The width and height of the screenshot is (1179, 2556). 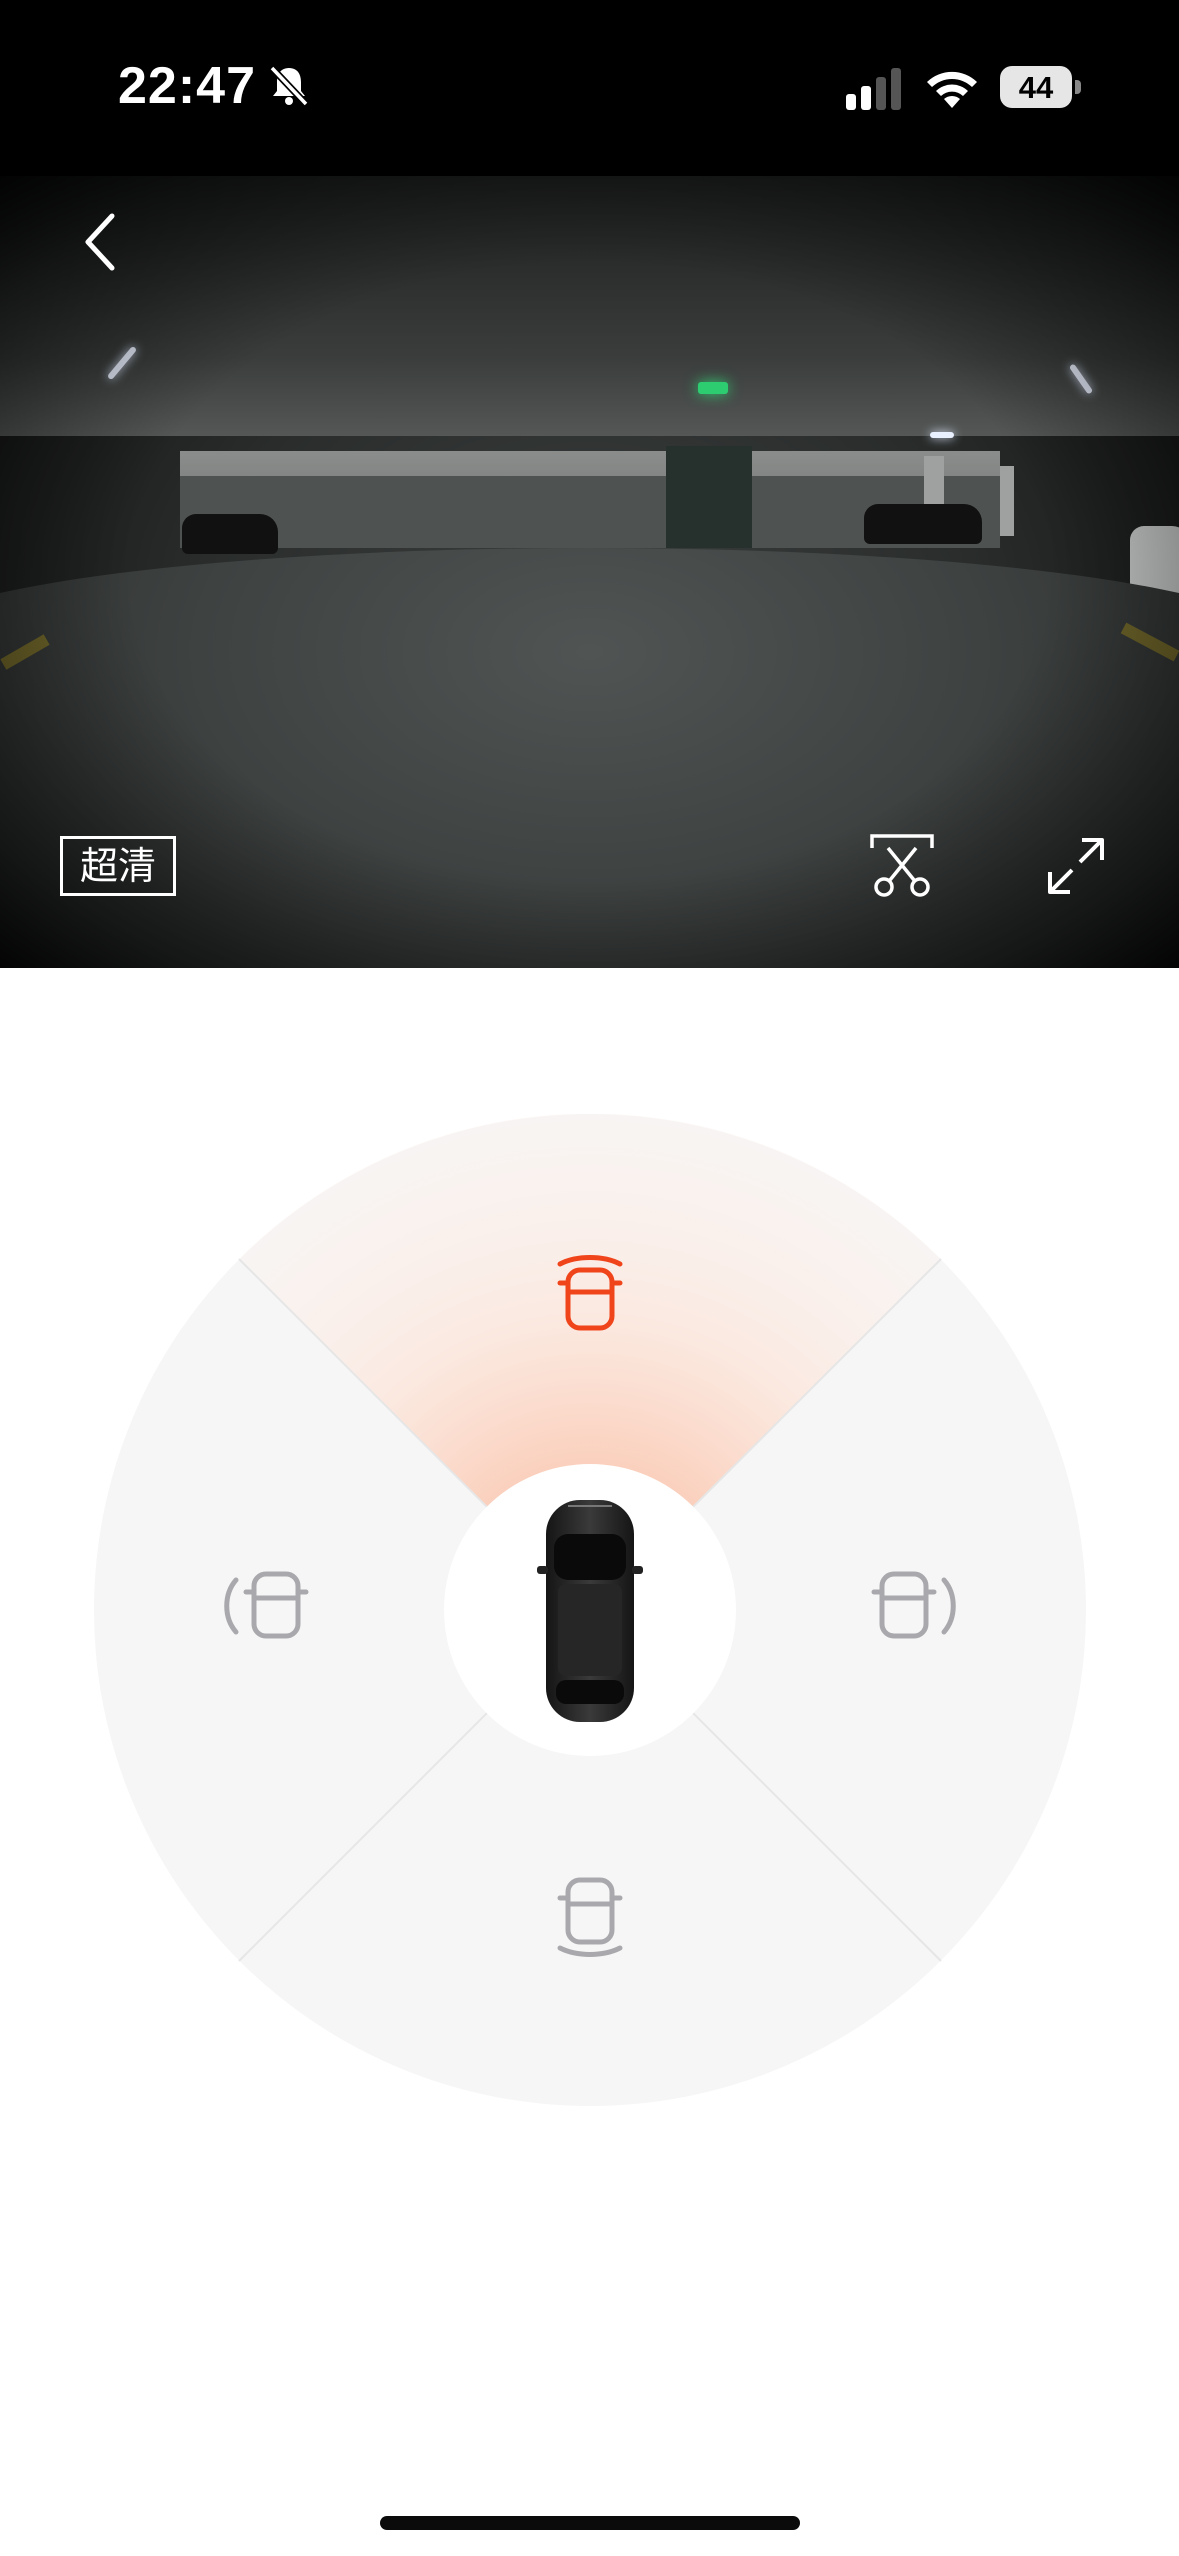 I want to click on battery-tip, so click(x=1078, y=87).